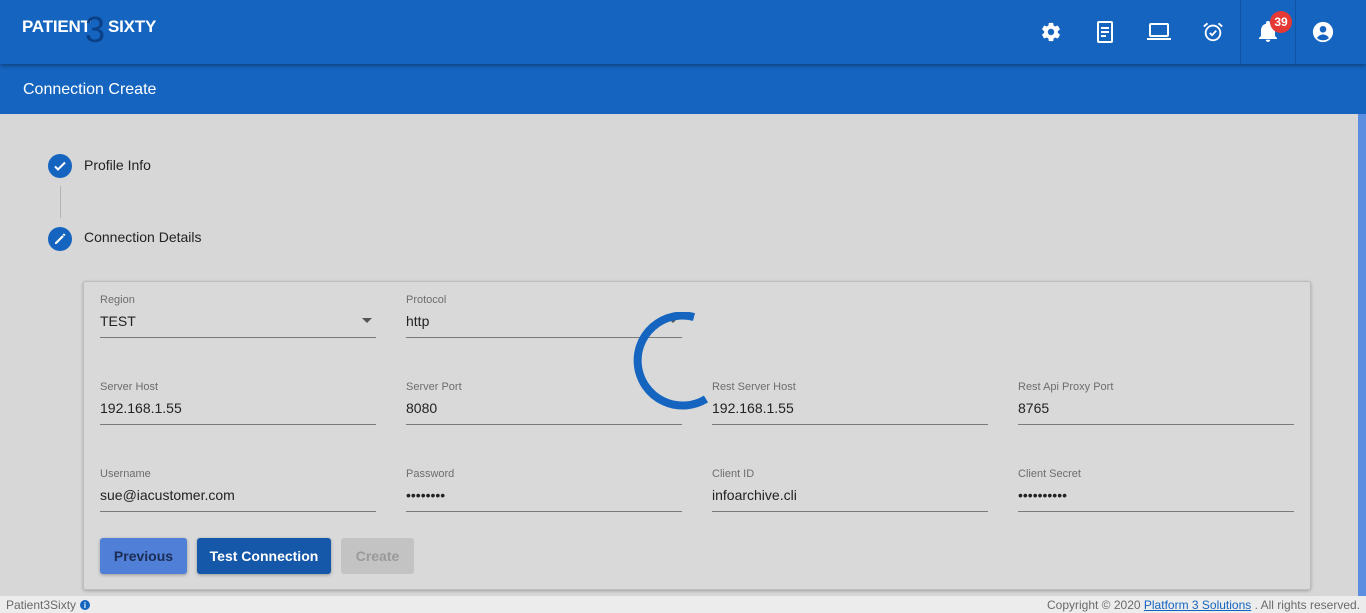 This screenshot has width=1366, height=613. I want to click on step-connection-details-indicator, so click(60, 239).